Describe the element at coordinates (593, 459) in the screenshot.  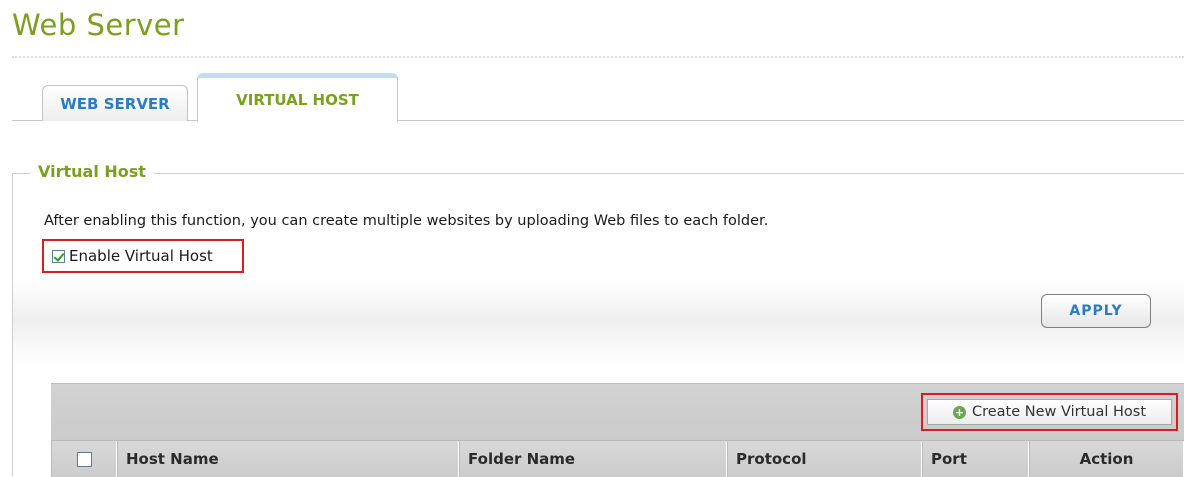
I see `column-folder-name: Folder Name` at that location.